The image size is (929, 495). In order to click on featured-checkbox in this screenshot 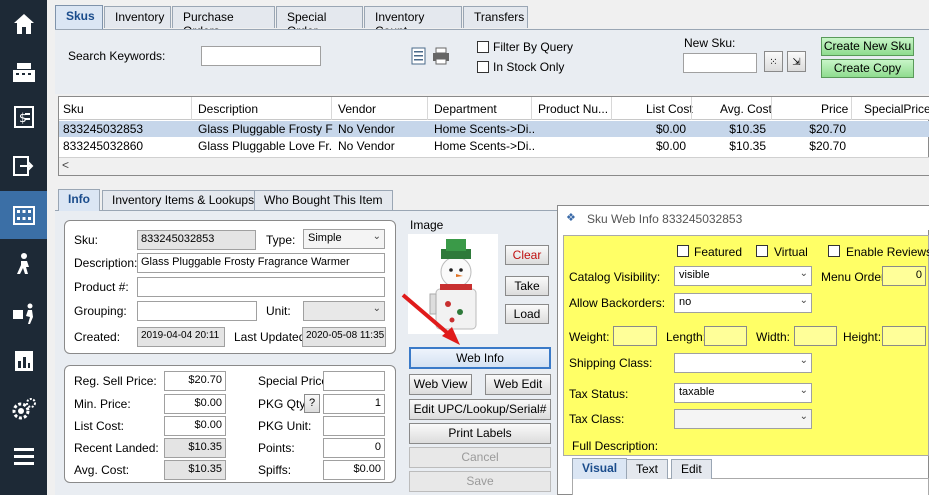, I will do `click(683, 251)`.